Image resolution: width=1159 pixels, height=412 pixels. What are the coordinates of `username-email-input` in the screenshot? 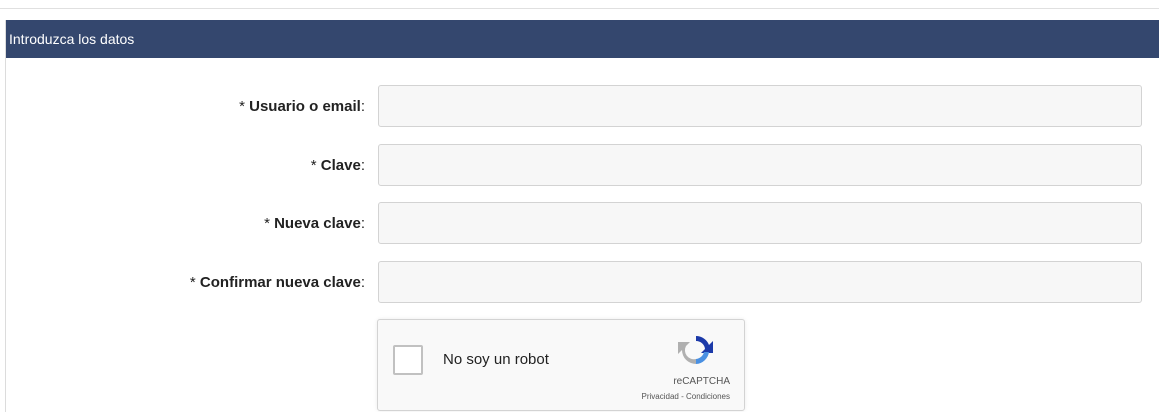 It's located at (760, 106).